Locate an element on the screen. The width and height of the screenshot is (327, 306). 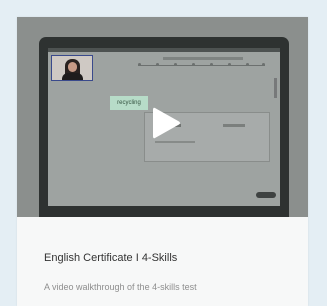
webcam-preview is located at coordinates (72, 68).